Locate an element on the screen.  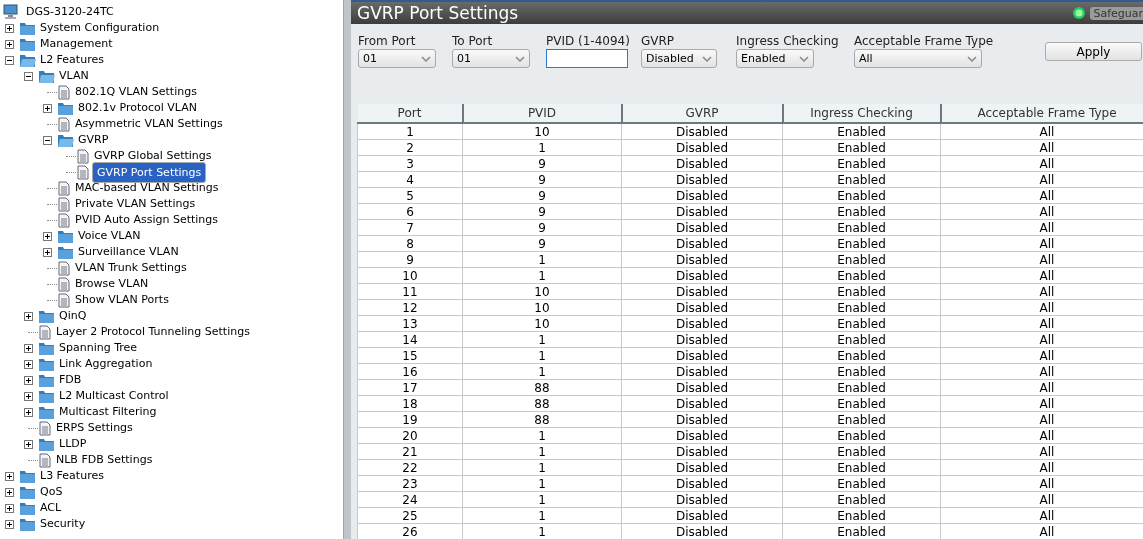
column-header: Acceptable Frame Type is located at coordinates (1047, 113).